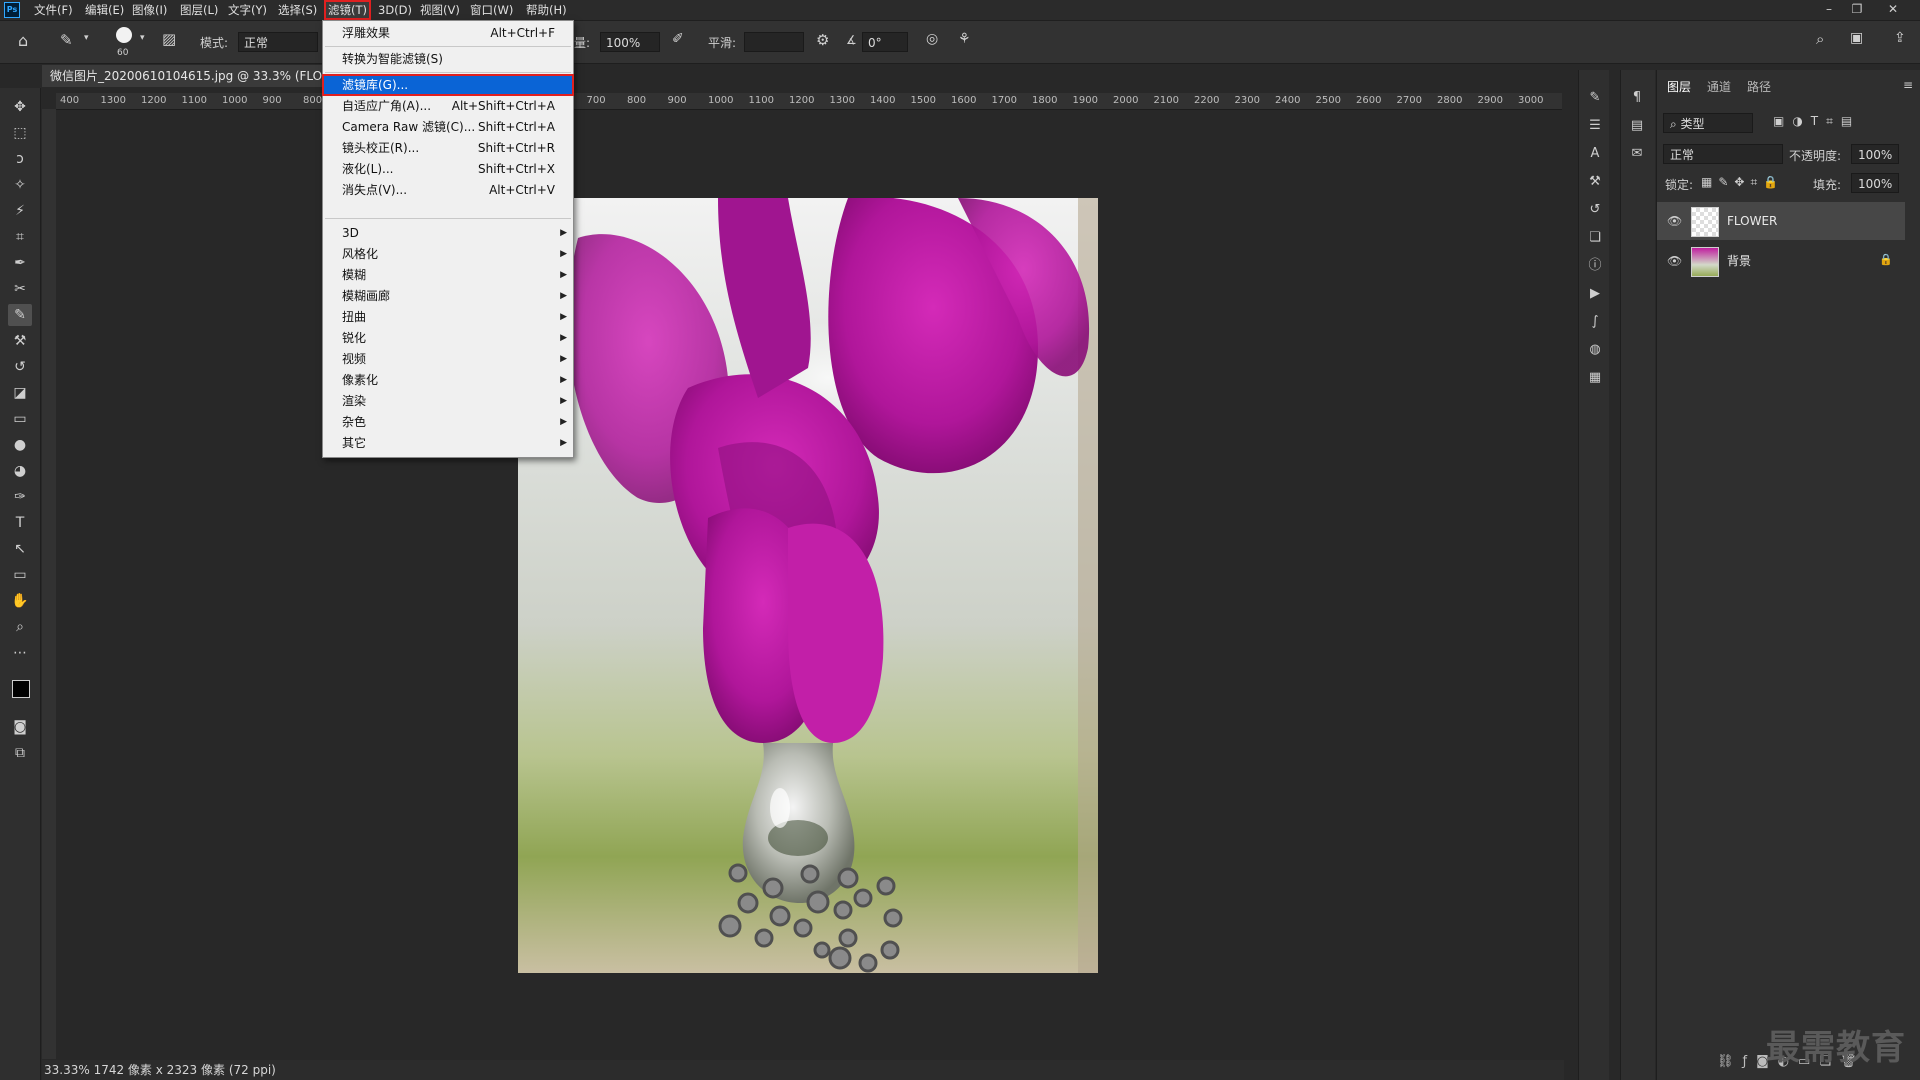  I want to click on menu-item-noise: 杂色 ▶, so click(448, 422).